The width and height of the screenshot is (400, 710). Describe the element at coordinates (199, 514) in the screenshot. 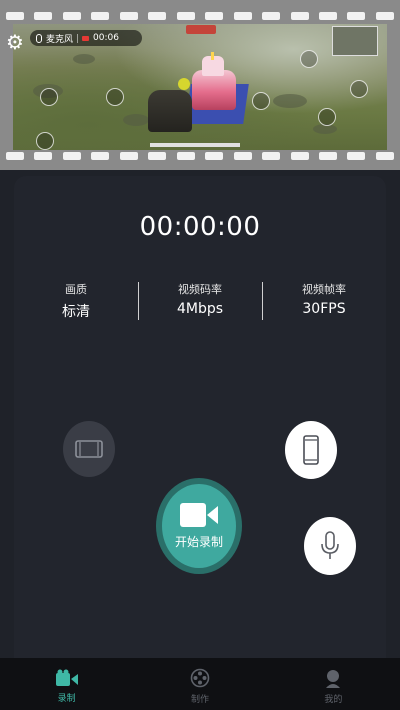

I see `video-camera-icon` at that location.